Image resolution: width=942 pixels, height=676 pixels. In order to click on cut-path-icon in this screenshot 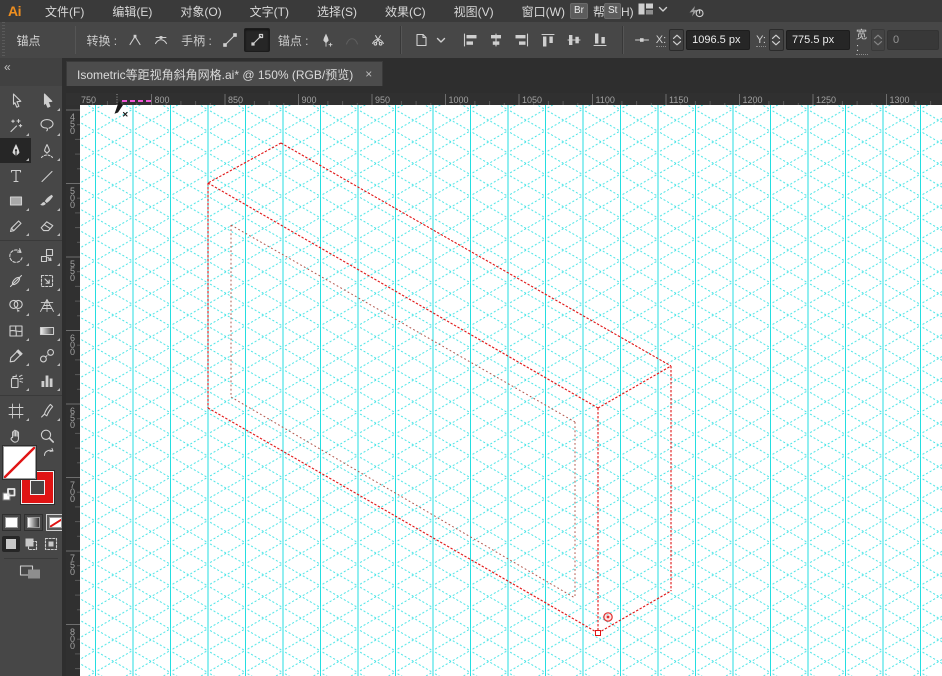, I will do `click(378, 40)`.